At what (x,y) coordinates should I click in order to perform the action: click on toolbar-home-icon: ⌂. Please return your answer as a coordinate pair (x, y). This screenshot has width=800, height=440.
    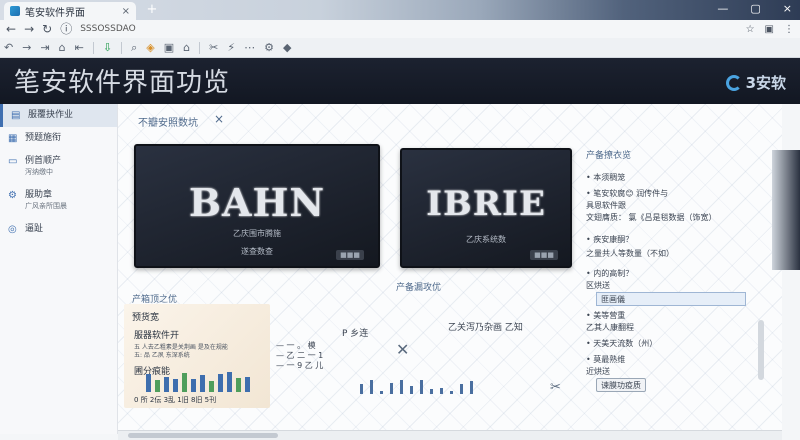
    Looking at the image, I should click on (62, 47).